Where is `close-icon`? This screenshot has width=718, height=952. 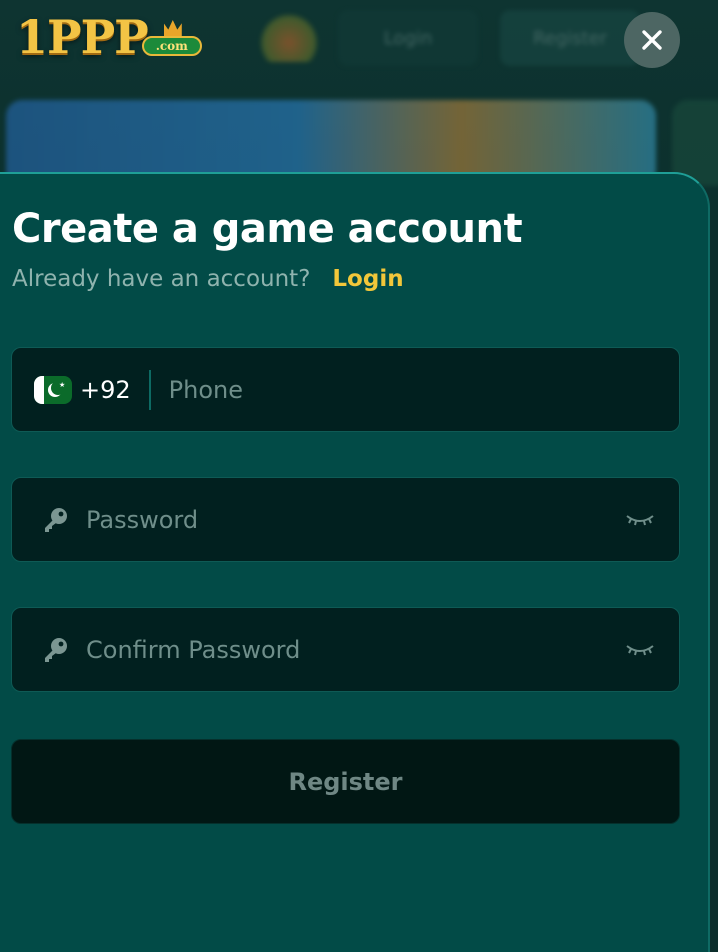
close-icon is located at coordinates (652, 40).